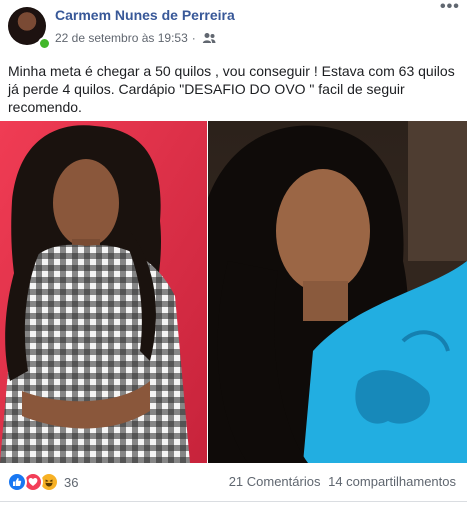 The width and height of the screenshot is (467, 515). What do you see at coordinates (44, 43) in the screenshot?
I see `online-status-icon` at bounding box center [44, 43].